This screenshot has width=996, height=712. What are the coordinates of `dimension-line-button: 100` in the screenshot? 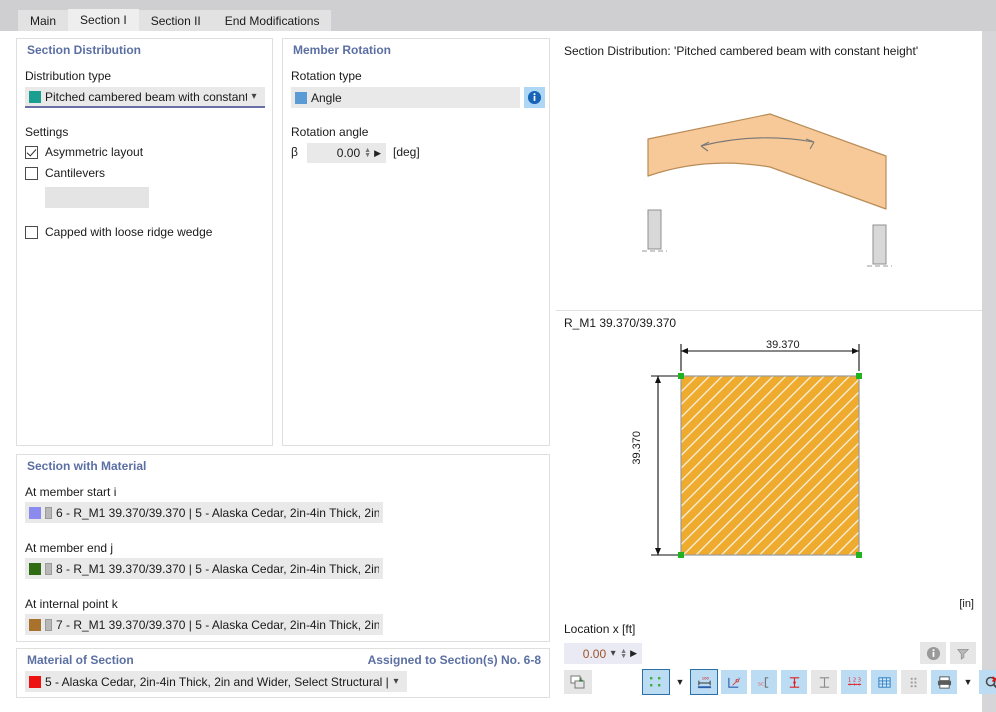 It's located at (704, 682).